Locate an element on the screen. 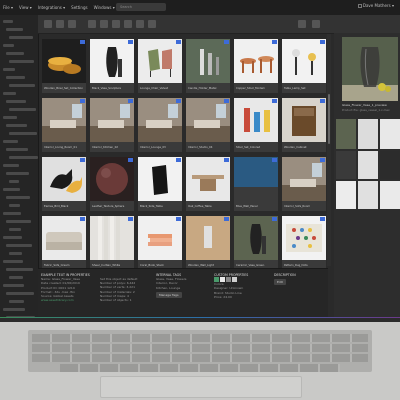 This screenshot has height=400, width=400. box-thumbnail-icon is located at coordinates (160, 179).